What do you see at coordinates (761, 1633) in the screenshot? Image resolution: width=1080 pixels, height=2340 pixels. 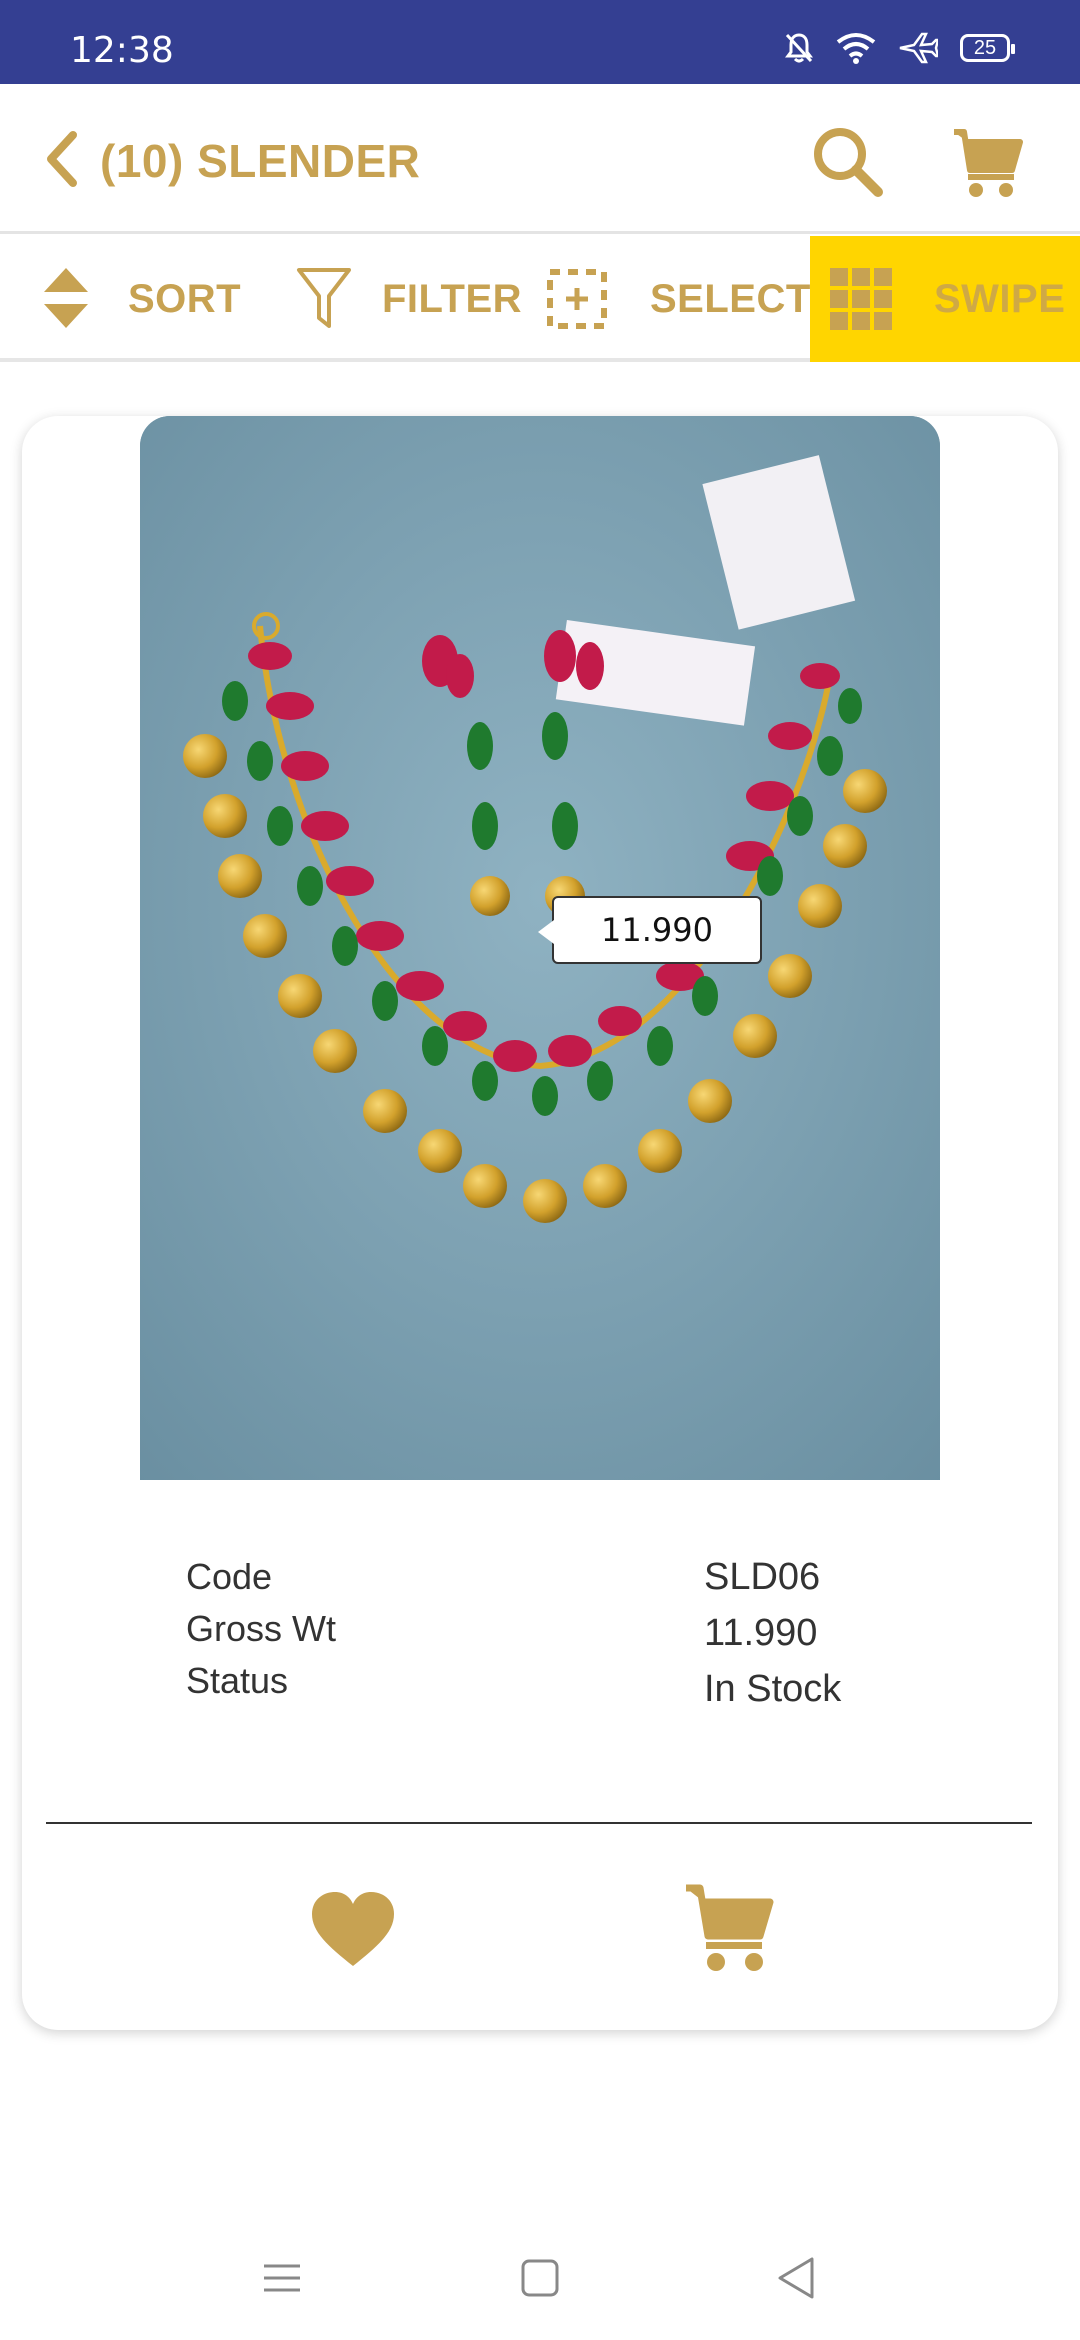 I see `gross-wt-value: 11.990` at bounding box center [761, 1633].